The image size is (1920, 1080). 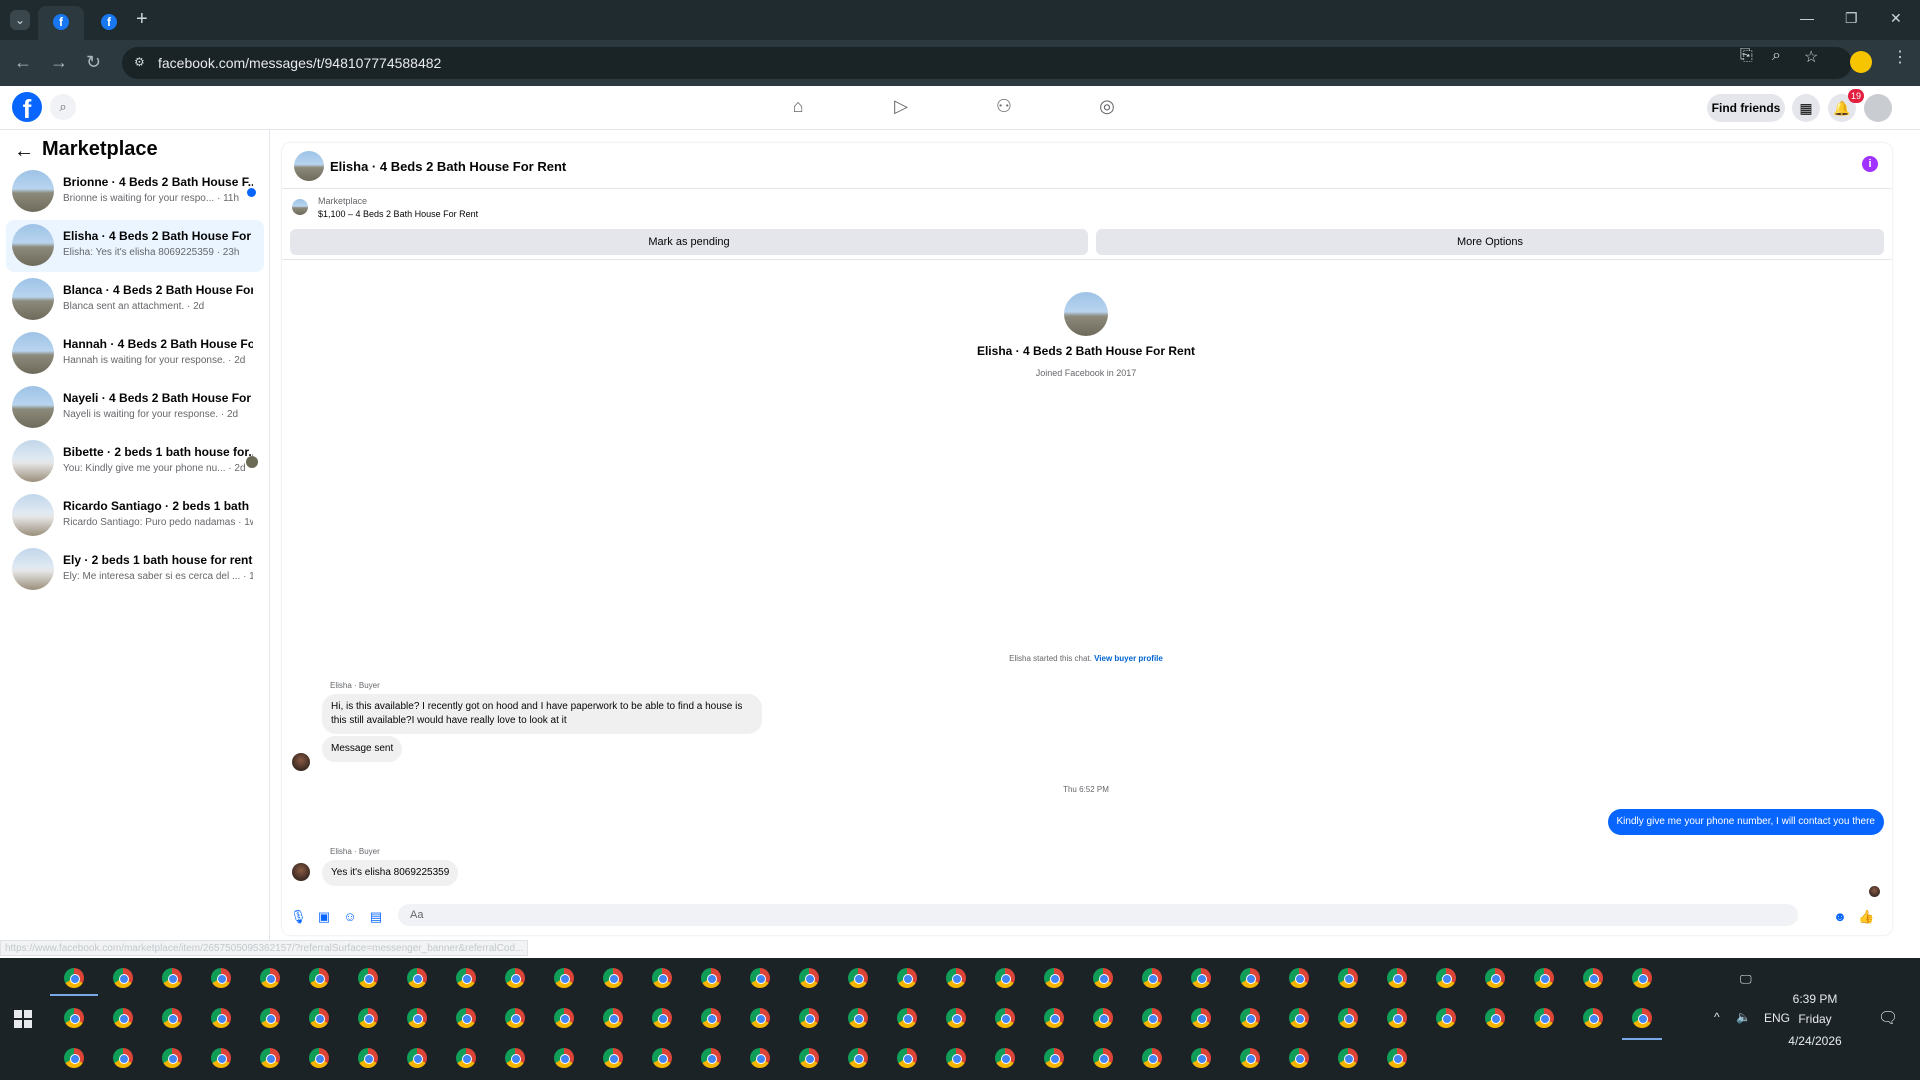 What do you see at coordinates (1128, 658) in the screenshot?
I see `view-buyer-profile-link: View buyer profile` at bounding box center [1128, 658].